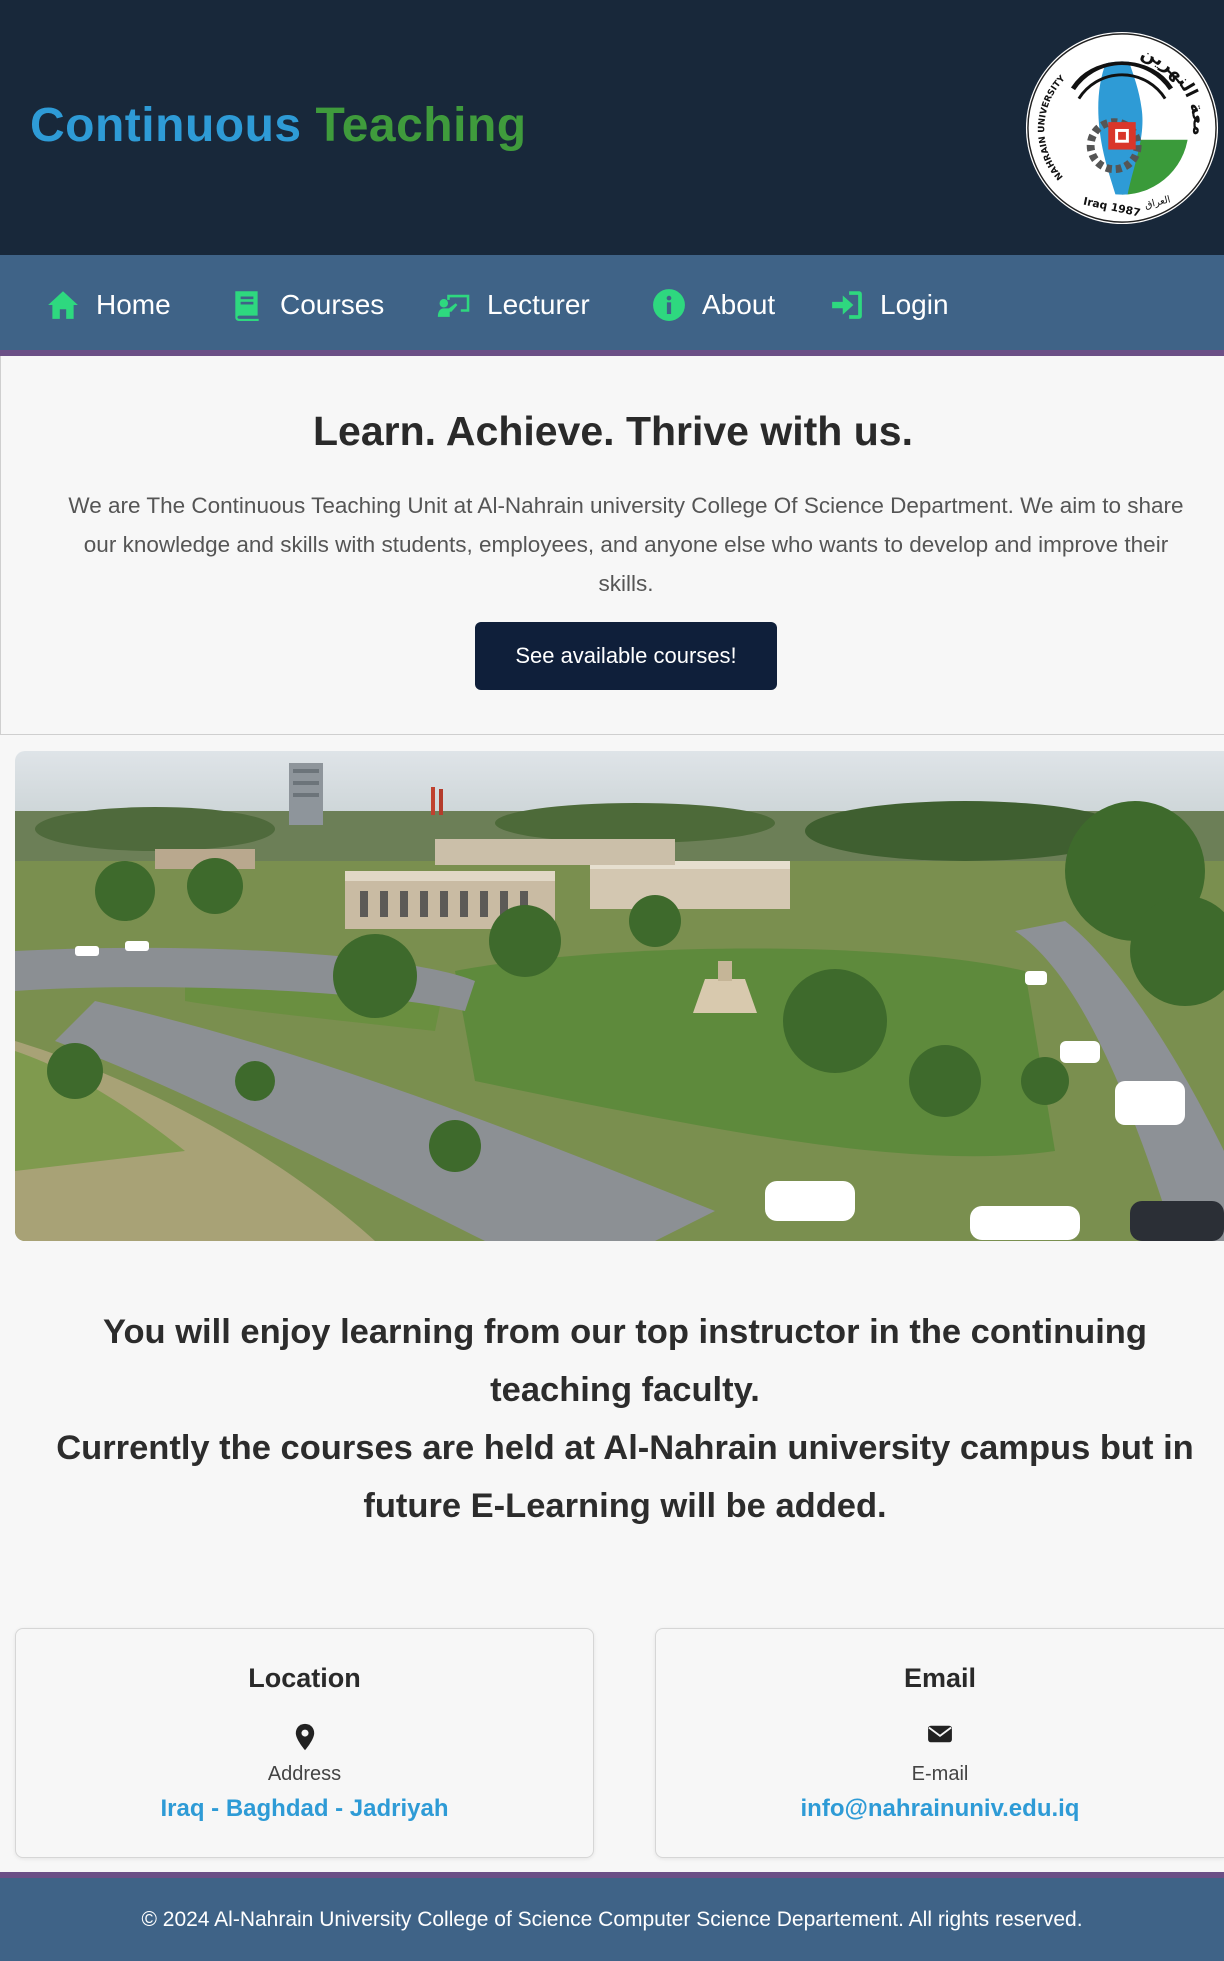  Describe the element at coordinates (304, 1774) in the screenshot. I see `location-card-label: Address` at that location.